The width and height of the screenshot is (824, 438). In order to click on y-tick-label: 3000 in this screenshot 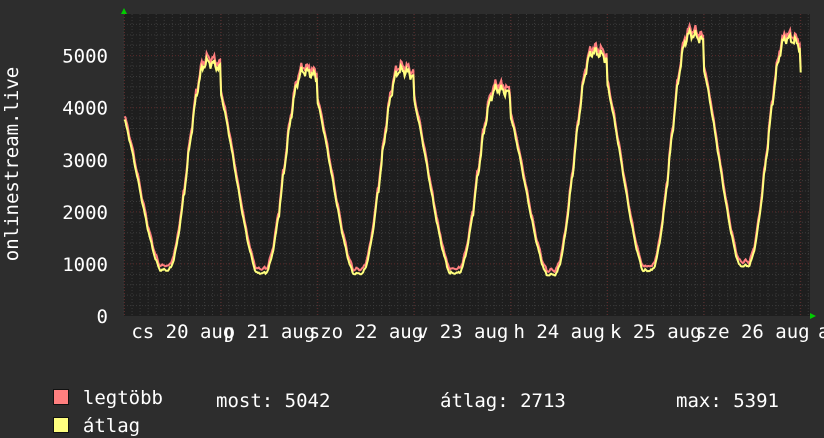, I will do `click(85, 161)`.